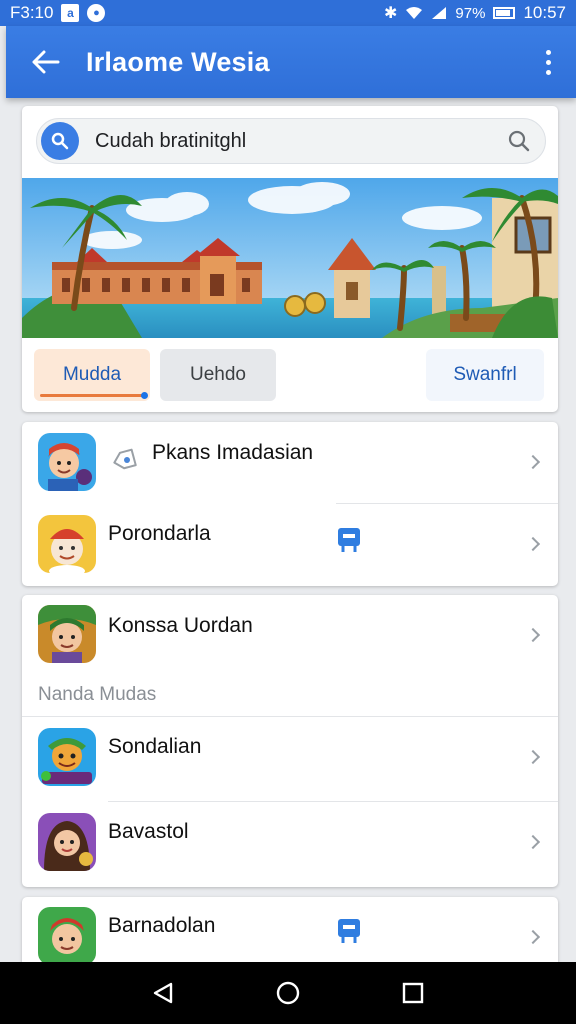 The image size is (576, 1024). I want to click on app-icon-goblin, so click(67, 757).